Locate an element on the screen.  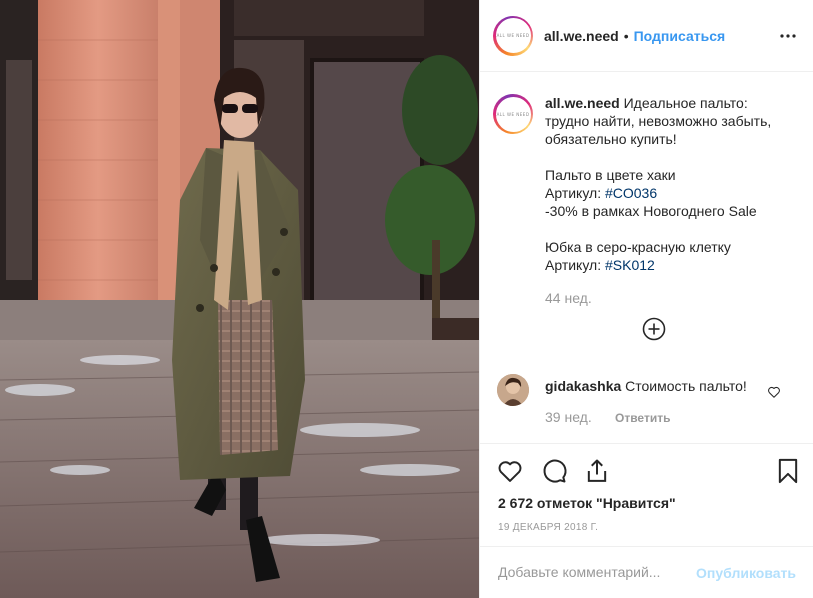
follow-button: Подписаться is located at coordinates (680, 36).